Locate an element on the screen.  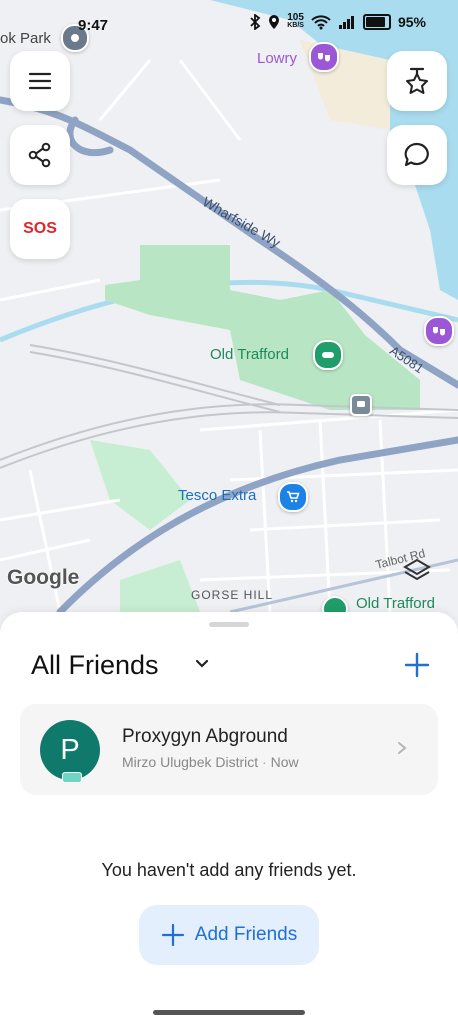
stadium-marker-icon is located at coordinates (328, 355).